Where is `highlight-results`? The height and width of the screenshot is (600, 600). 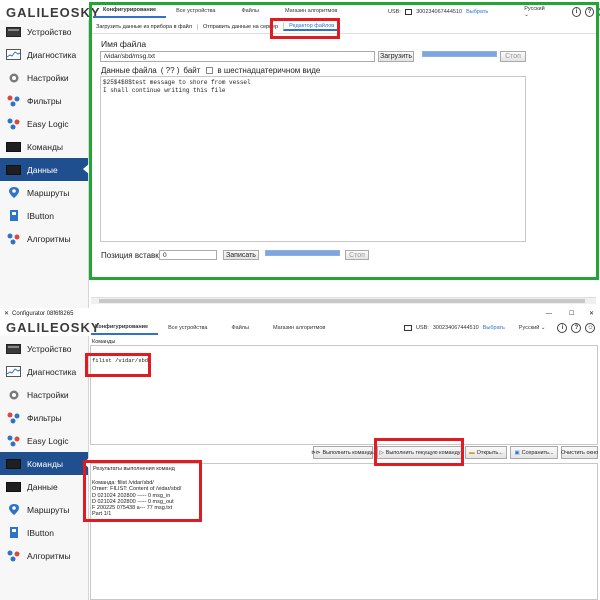
highlight-results is located at coordinates (142, 491).